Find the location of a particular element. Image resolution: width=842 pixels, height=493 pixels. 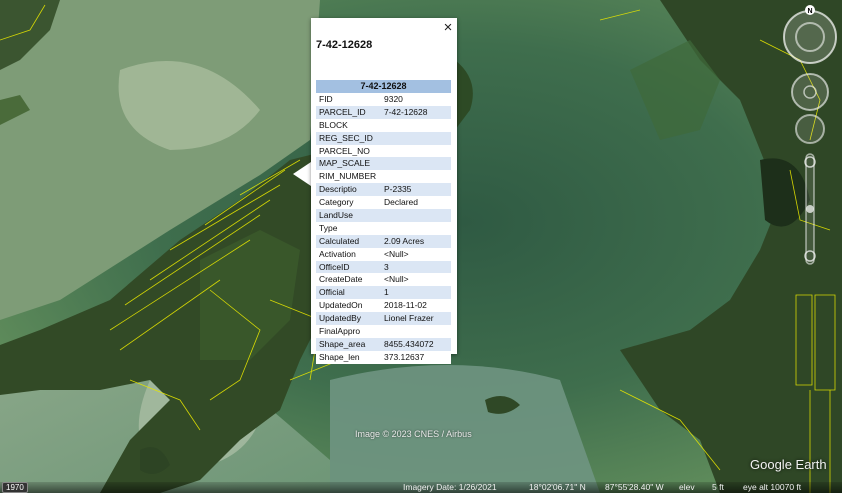

attribute-row: FinalAppro is located at coordinates (383, 331).